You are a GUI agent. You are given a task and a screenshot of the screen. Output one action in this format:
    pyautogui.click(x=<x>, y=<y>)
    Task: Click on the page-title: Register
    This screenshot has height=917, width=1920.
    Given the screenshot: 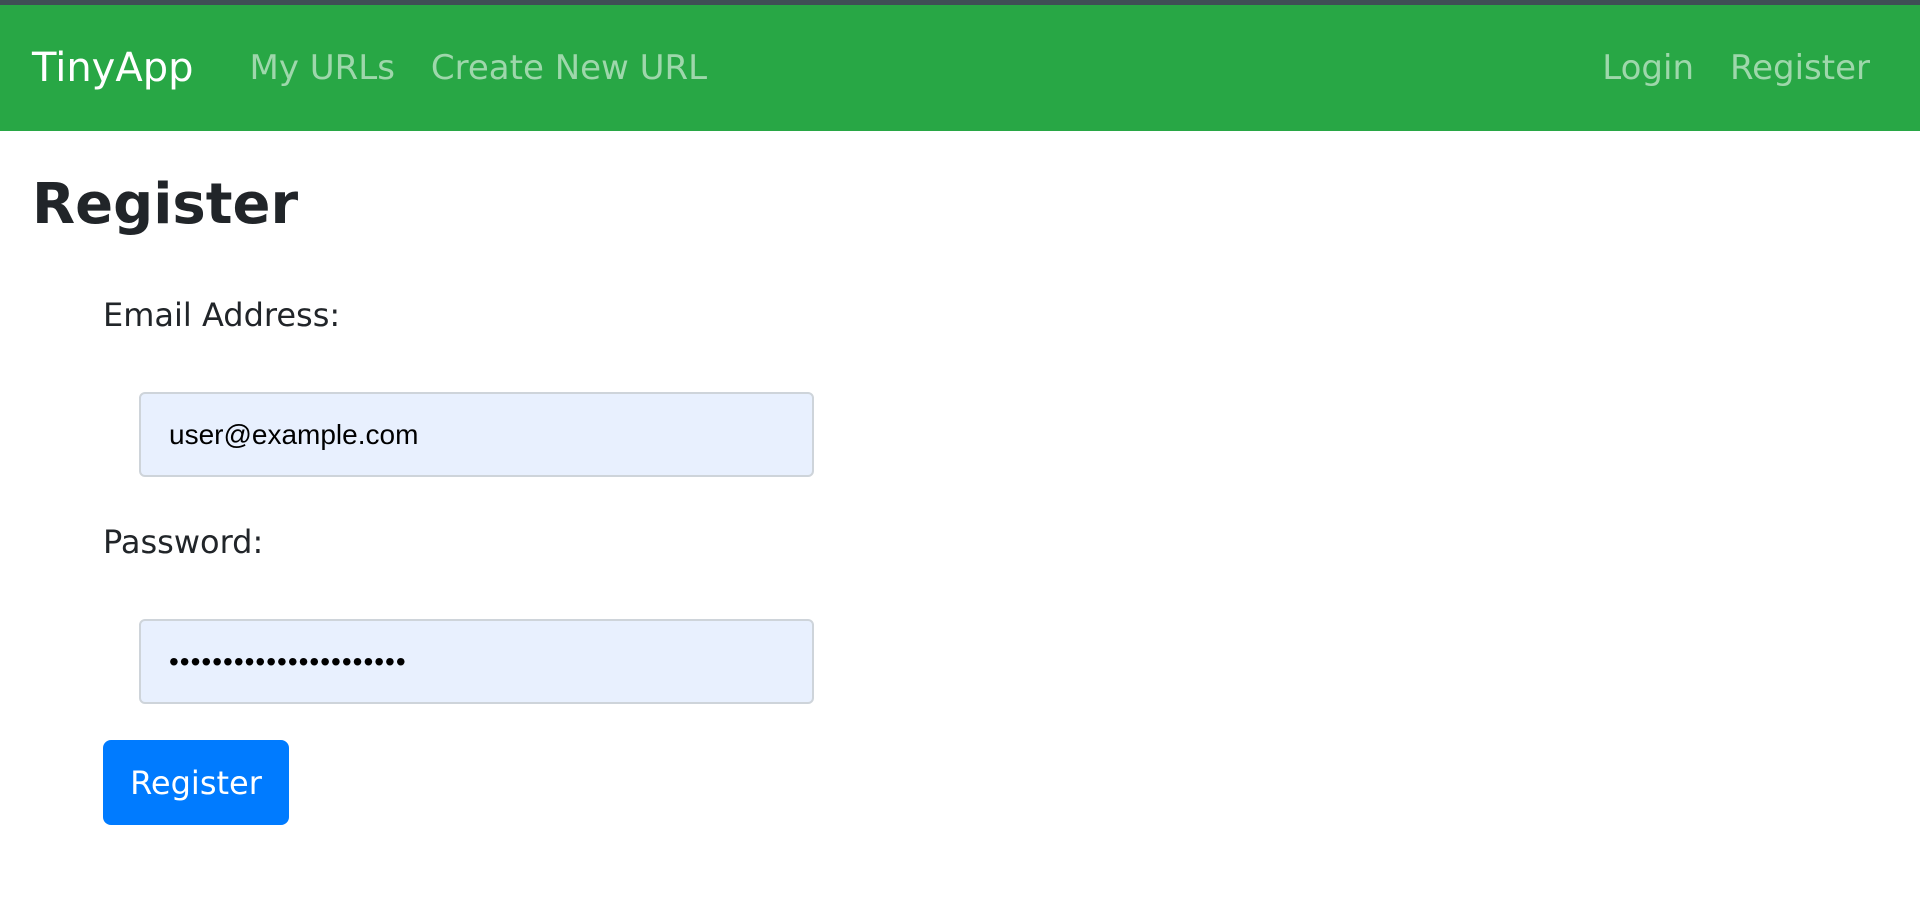 What is the action you would take?
    pyautogui.click(x=165, y=204)
    